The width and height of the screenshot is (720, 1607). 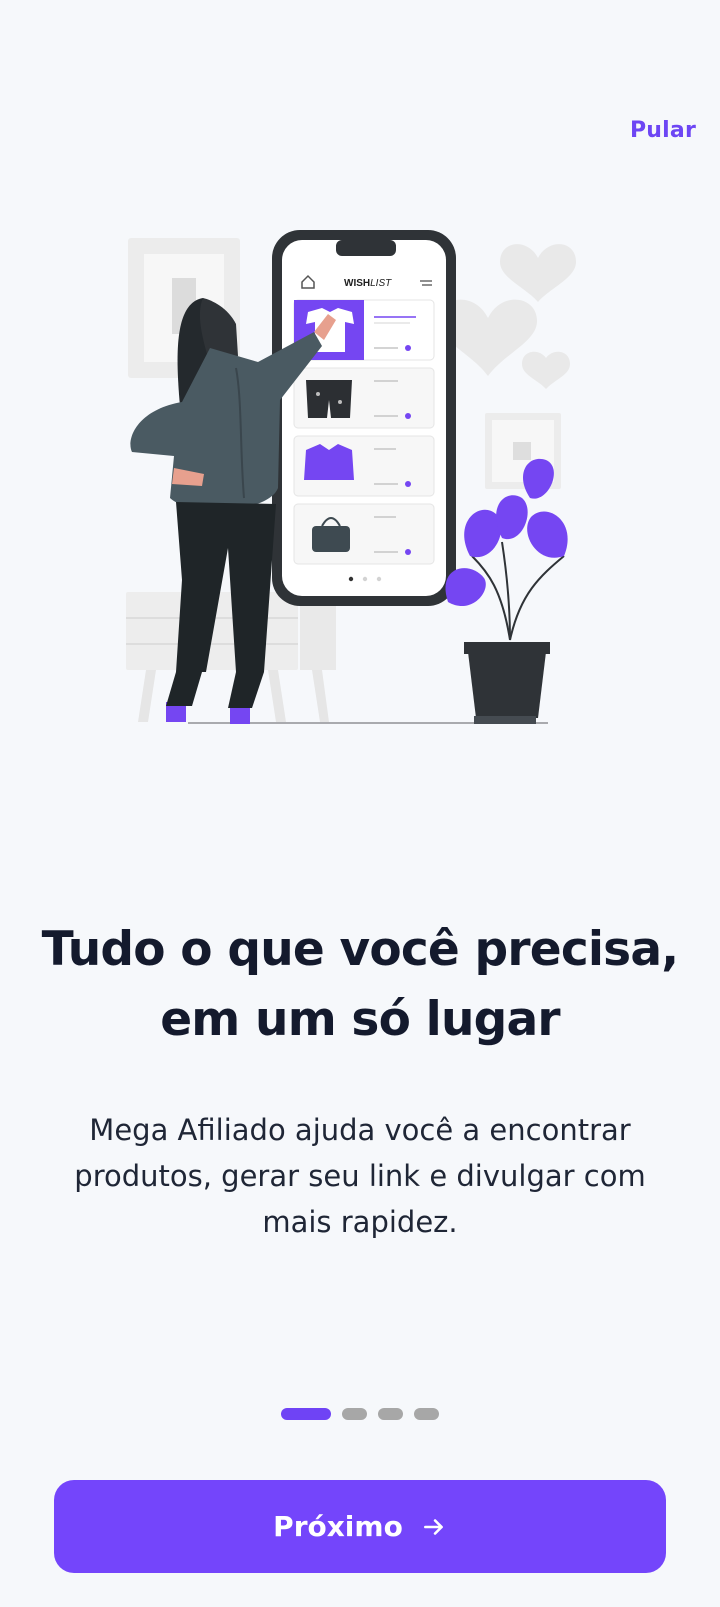 What do you see at coordinates (306, 1414) in the screenshot?
I see `pagination-dot-active` at bounding box center [306, 1414].